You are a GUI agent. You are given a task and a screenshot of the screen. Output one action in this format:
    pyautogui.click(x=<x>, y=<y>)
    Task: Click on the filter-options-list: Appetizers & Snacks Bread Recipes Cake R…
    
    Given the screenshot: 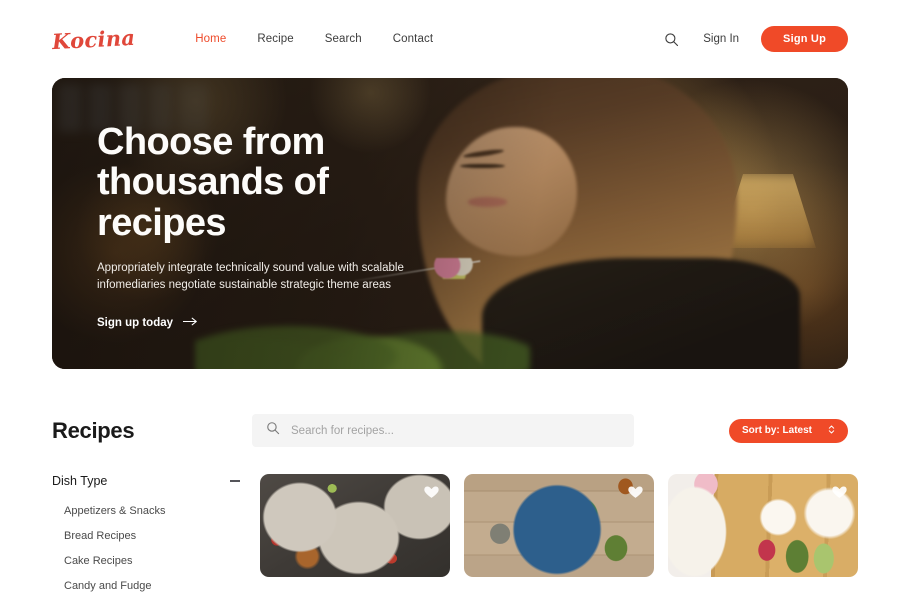 What is the action you would take?
    pyautogui.click(x=154, y=548)
    